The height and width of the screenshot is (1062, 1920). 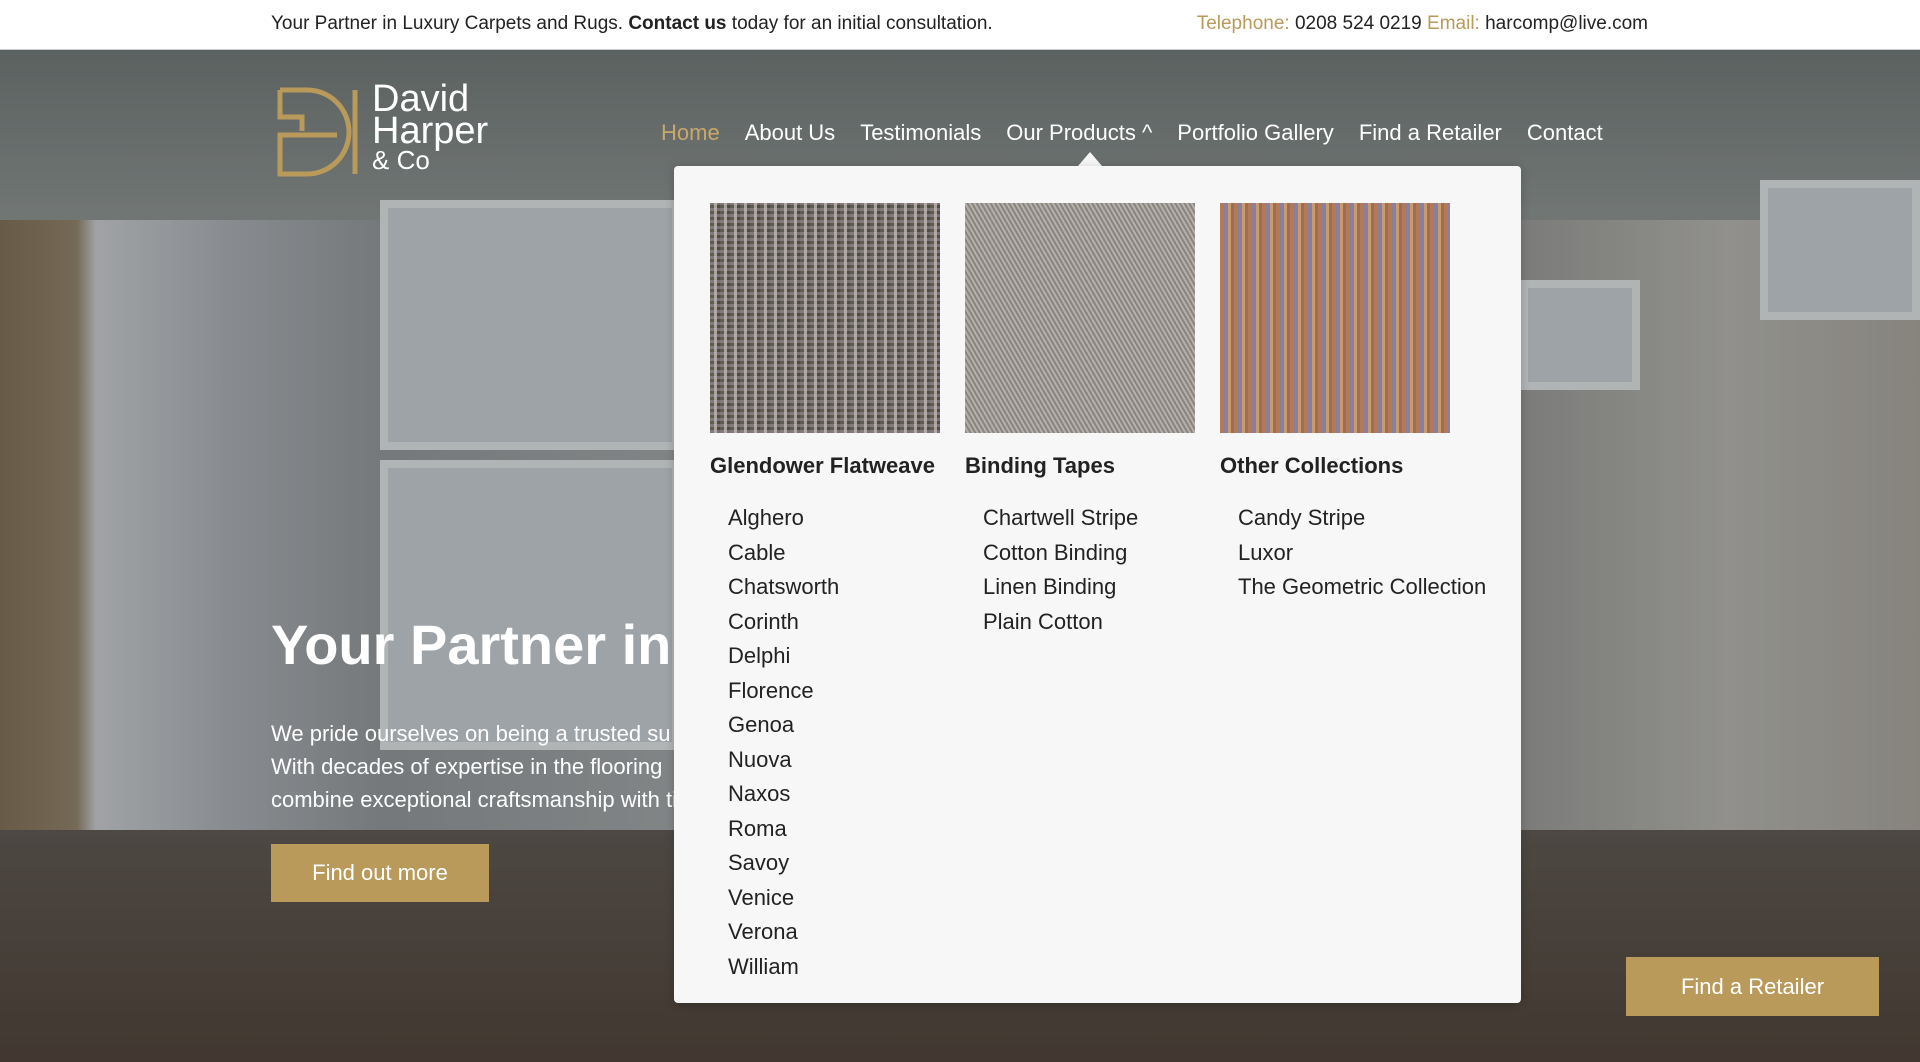 I want to click on menu-column-title: Other Collections, so click(x=1335, y=466).